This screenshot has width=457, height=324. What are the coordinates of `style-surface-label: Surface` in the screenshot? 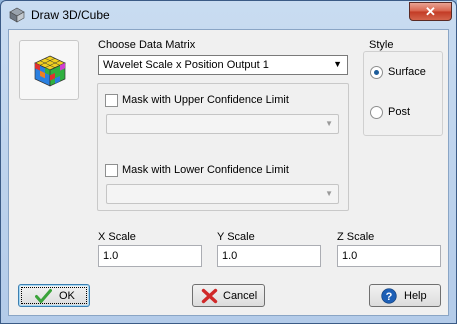 It's located at (407, 72).